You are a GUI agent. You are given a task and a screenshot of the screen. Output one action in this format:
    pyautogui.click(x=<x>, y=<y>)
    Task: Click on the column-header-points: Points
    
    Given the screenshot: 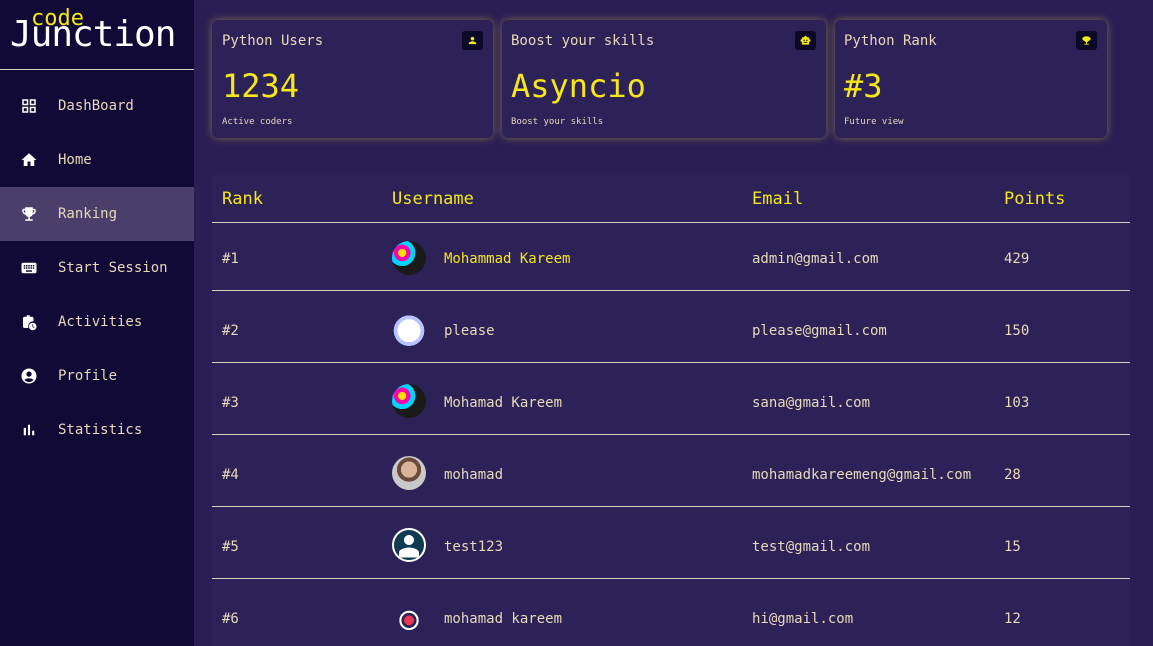 What is the action you would take?
    pyautogui.click(x=1034, y=199)
    